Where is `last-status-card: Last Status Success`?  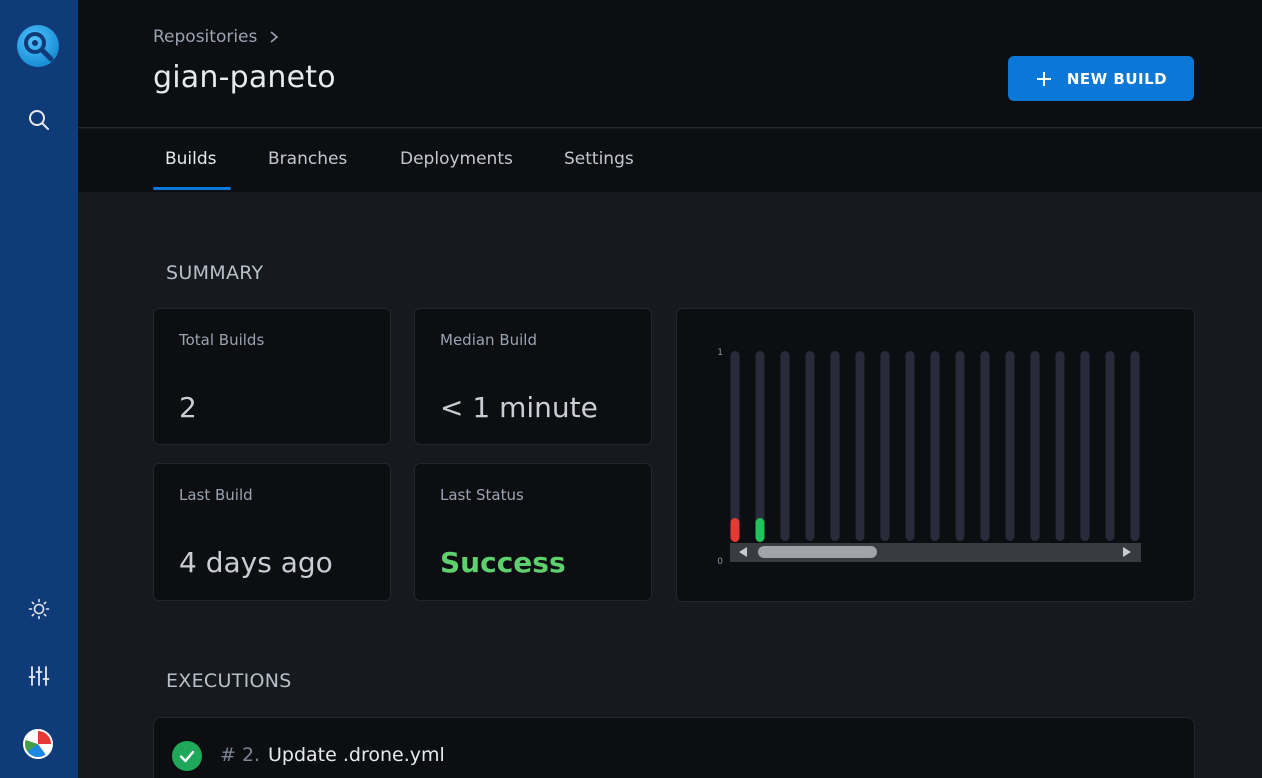
last-status-card: Last Status Success is located at coordinates (533, 532).